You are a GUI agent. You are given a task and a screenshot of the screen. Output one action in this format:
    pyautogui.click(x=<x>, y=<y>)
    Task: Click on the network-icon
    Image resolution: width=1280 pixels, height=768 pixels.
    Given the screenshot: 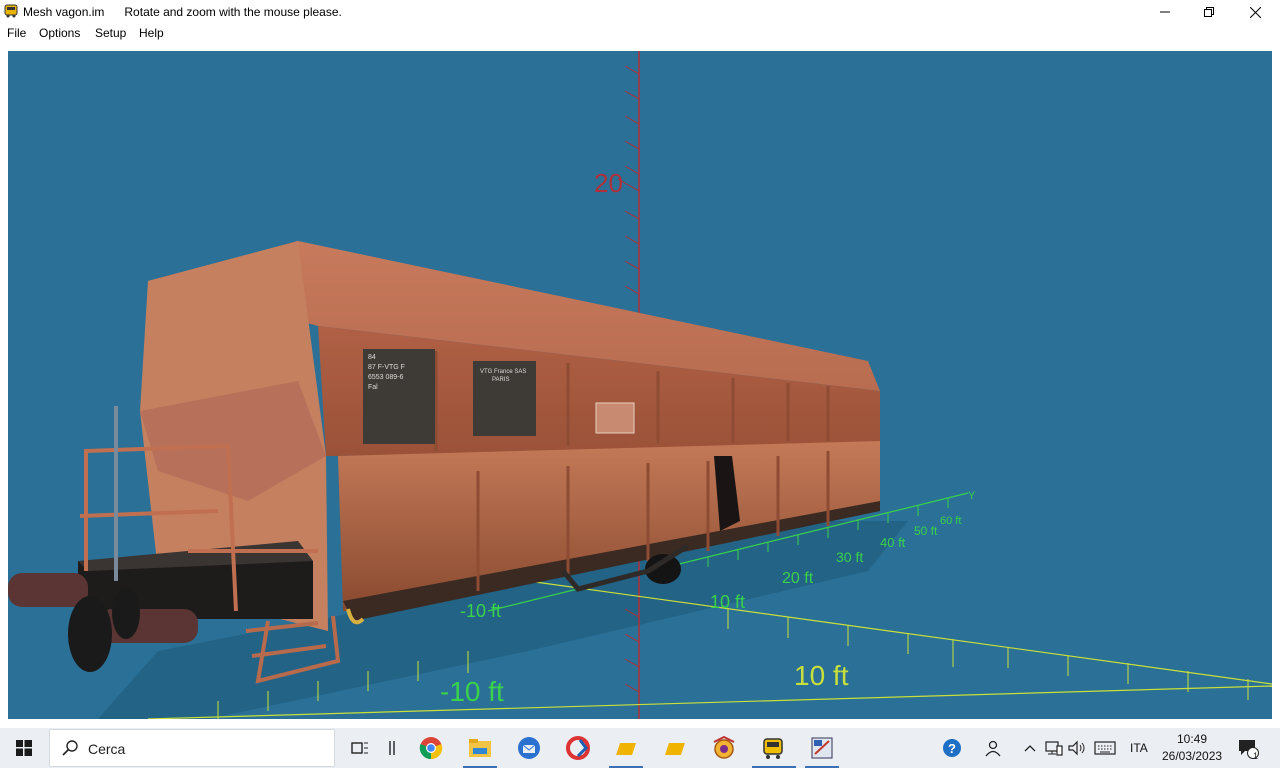 What is the action you would take?
    pyautogui.click(x=1054, y=748)
    